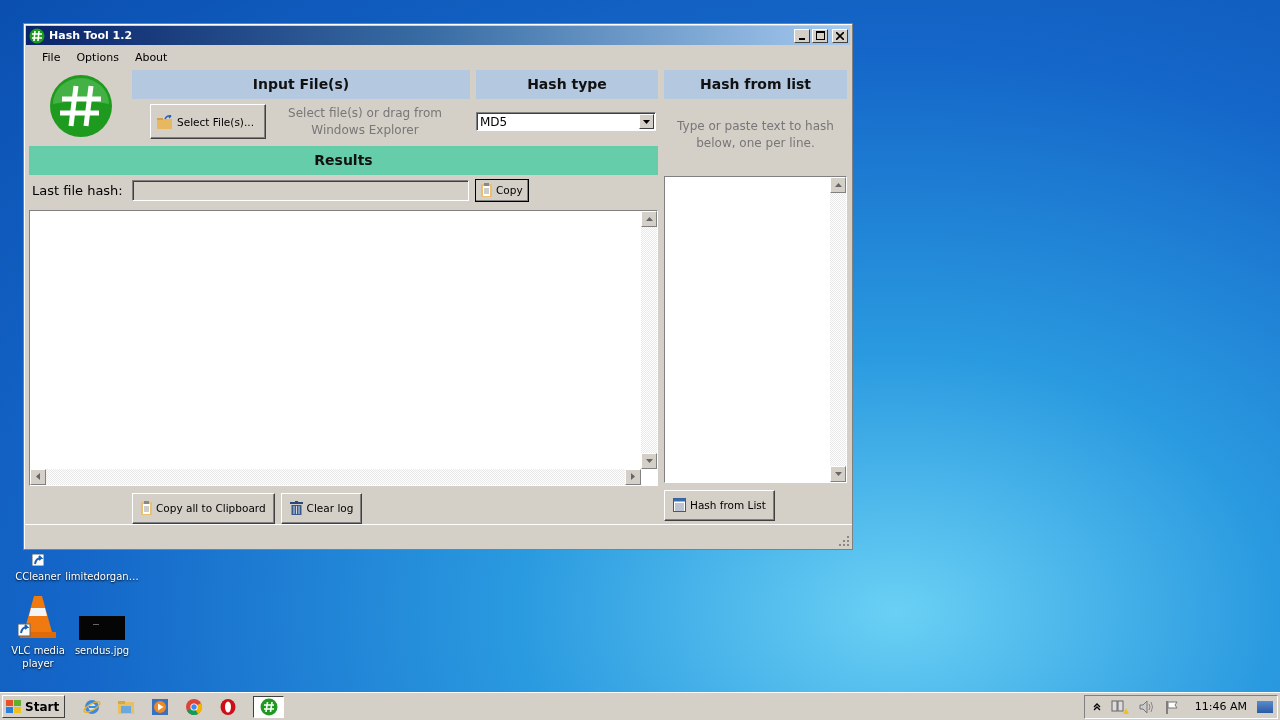  What do you see at coordinates (321, 508) in the screenshot?
I see `clear-log-button: Clear log` at bounding box center [321, 508].